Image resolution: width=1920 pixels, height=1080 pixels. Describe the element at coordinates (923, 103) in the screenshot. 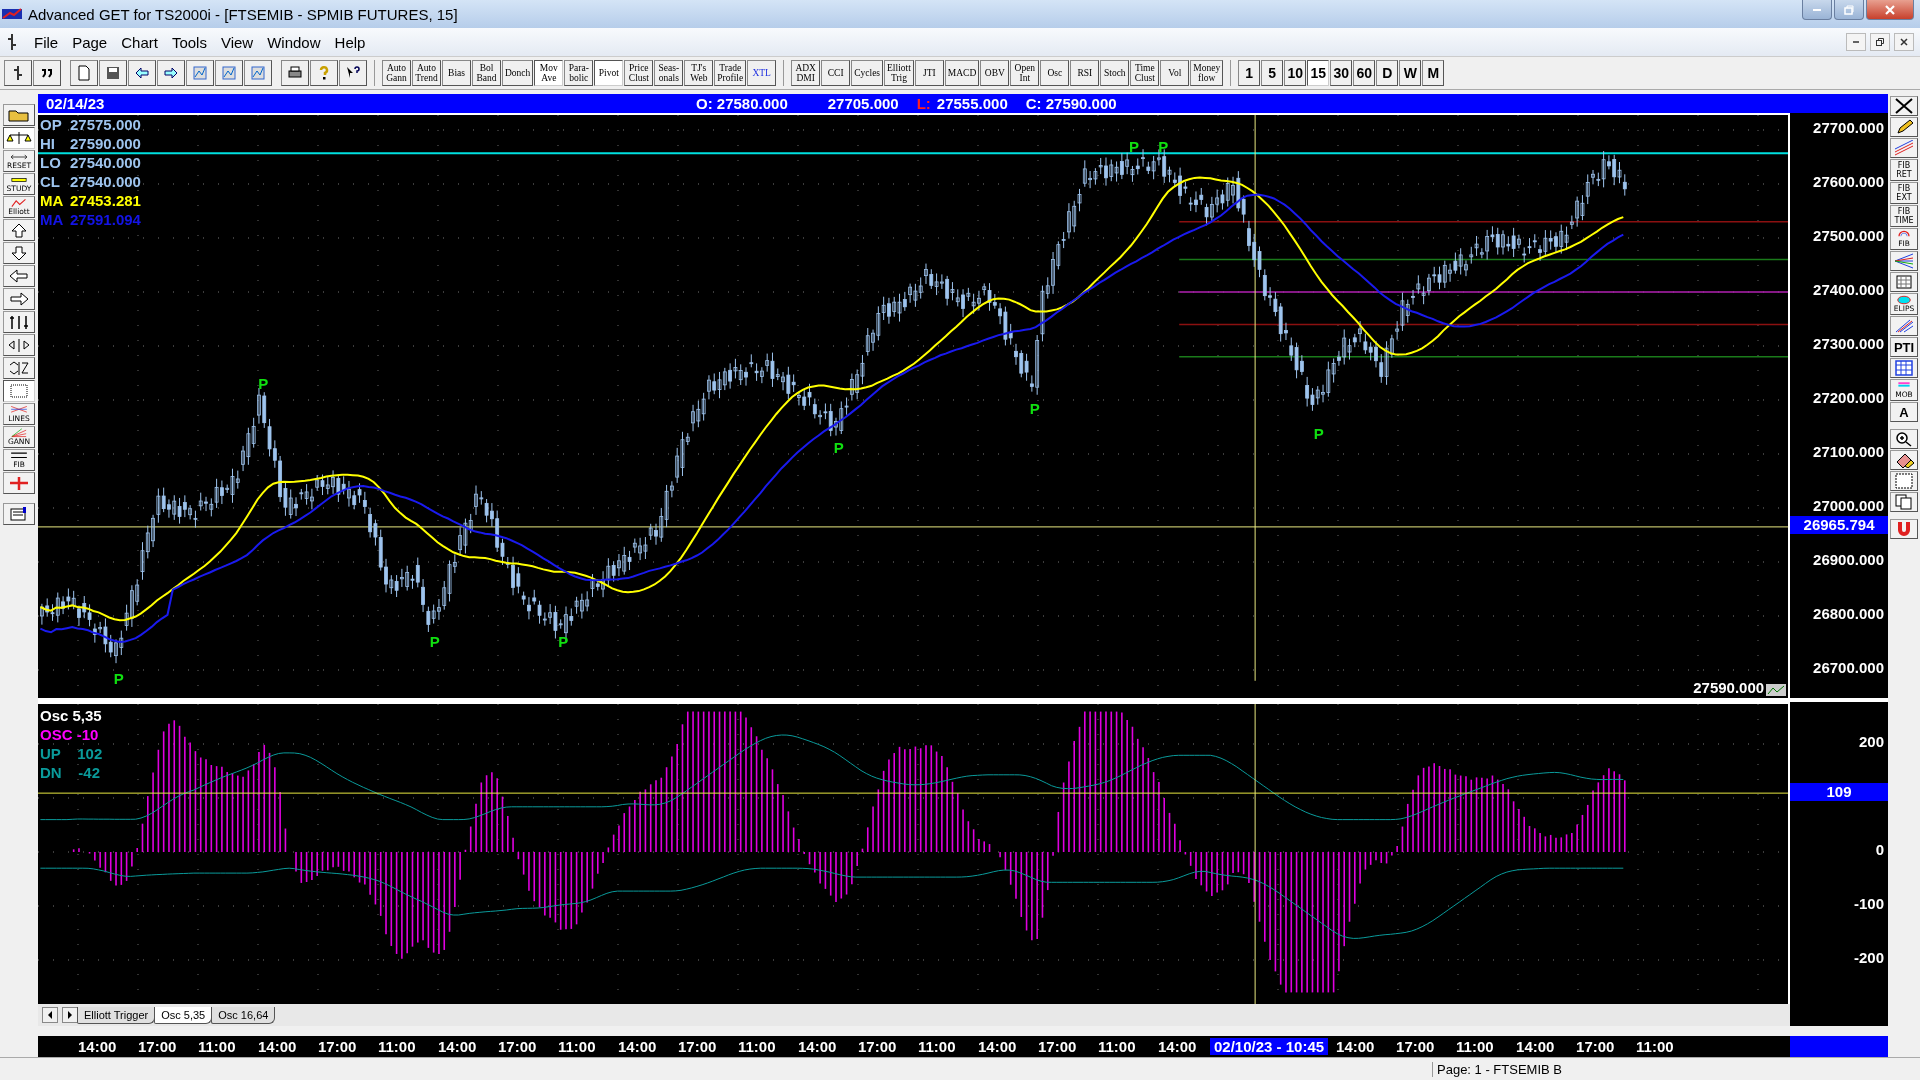

I see `low-label: L:` at that location.